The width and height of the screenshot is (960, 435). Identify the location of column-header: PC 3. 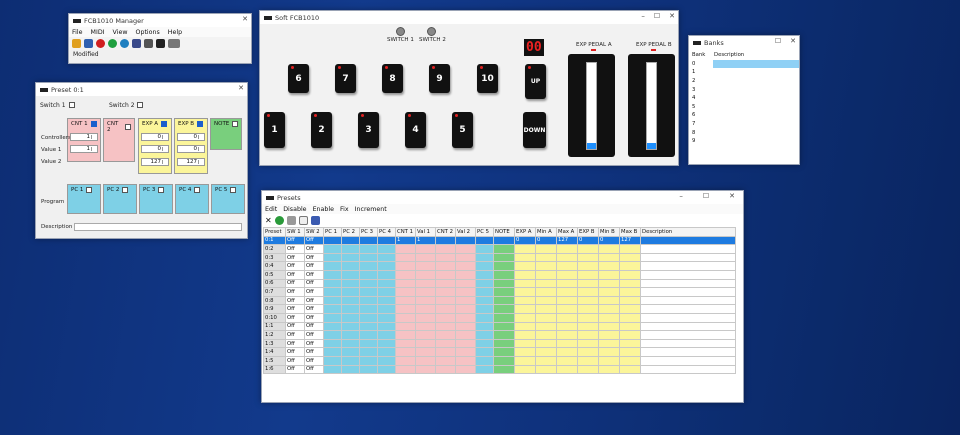
(368, 232).